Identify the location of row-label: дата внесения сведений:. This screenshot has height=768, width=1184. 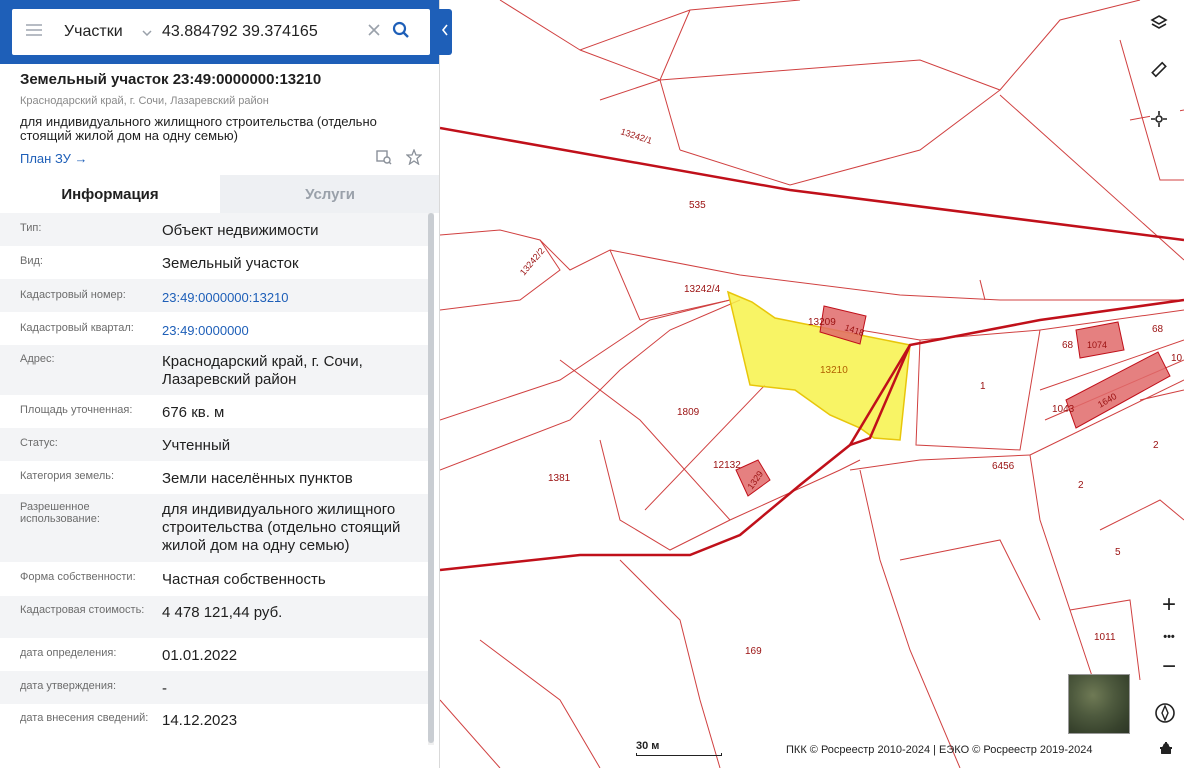
(84, 718).